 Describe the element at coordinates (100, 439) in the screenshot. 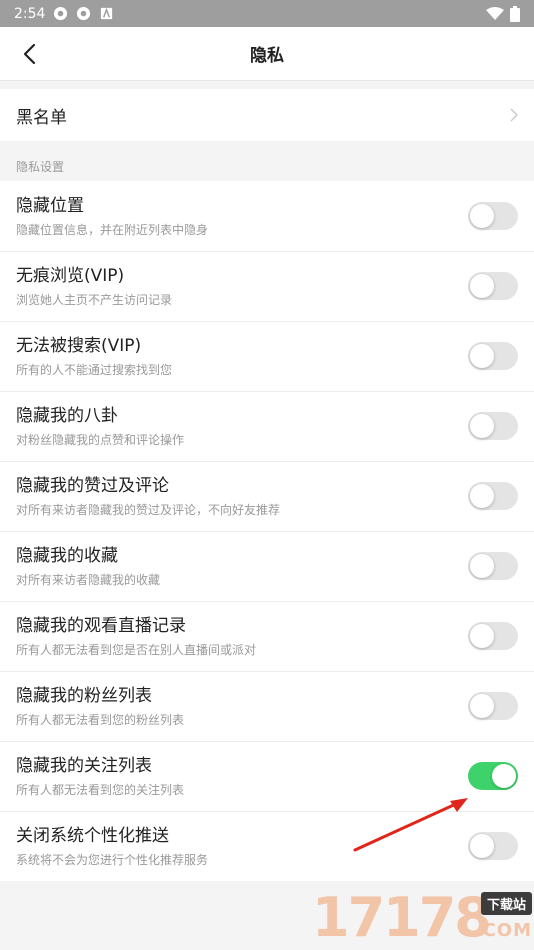

I see `setting-subtitle: 对粉丝隐藏我的点赞和评论操作` at that location.